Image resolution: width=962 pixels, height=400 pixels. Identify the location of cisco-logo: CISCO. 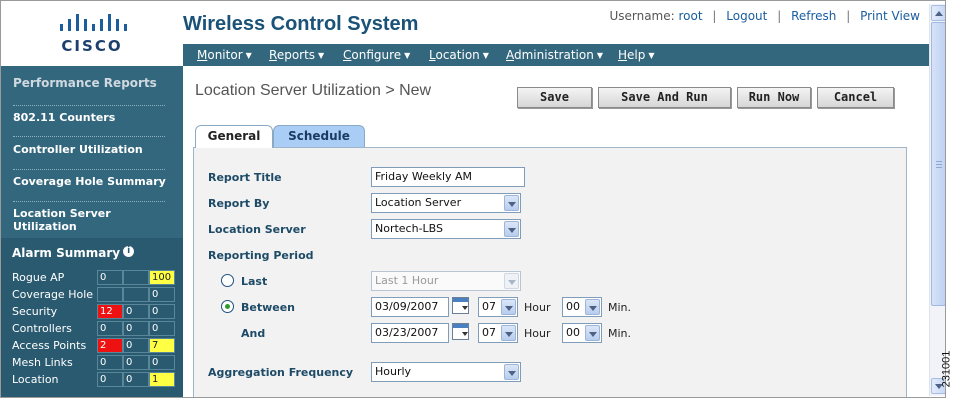
(92, 33).